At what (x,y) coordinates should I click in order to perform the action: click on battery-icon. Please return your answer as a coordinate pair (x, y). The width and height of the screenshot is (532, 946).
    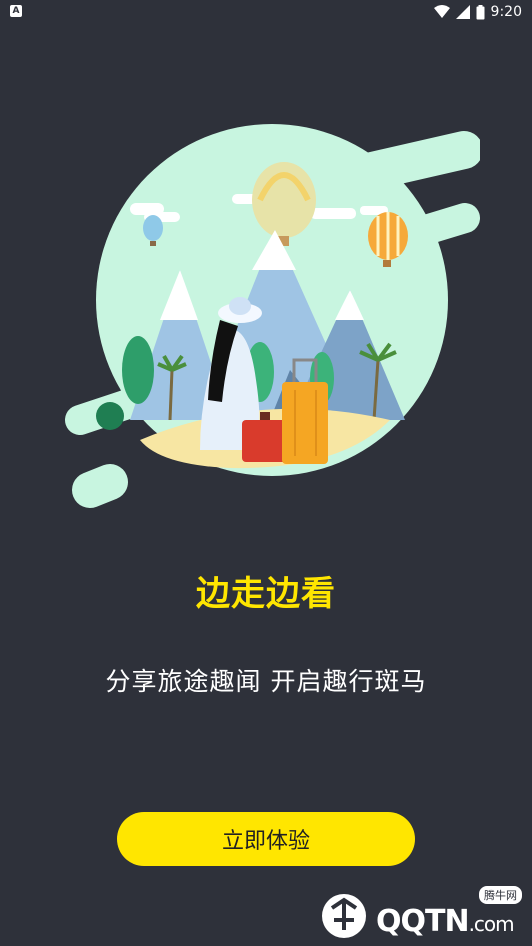
    Looking at the image, I should click on (480, 11).